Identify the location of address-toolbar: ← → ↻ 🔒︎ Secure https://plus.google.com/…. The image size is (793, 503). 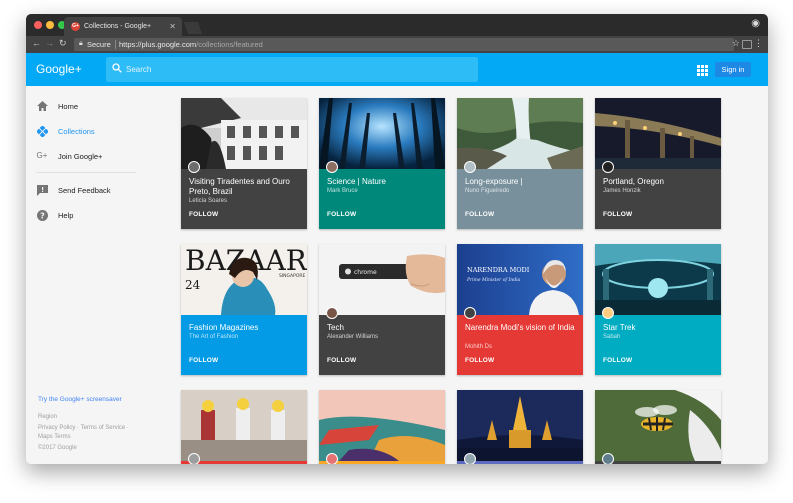
(397, 44).